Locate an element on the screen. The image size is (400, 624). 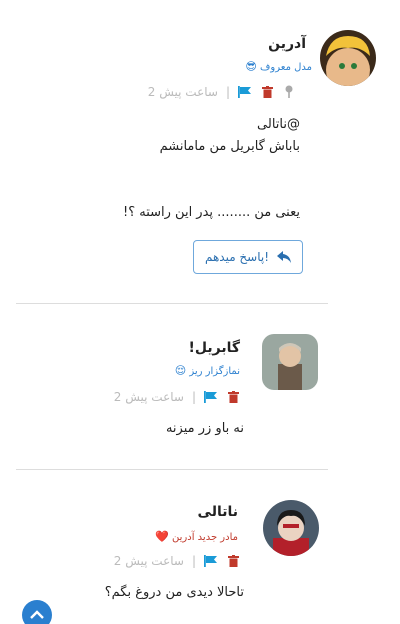
comment-line: باباش گابریل من مامانشم is located at coordinates (229, 146).